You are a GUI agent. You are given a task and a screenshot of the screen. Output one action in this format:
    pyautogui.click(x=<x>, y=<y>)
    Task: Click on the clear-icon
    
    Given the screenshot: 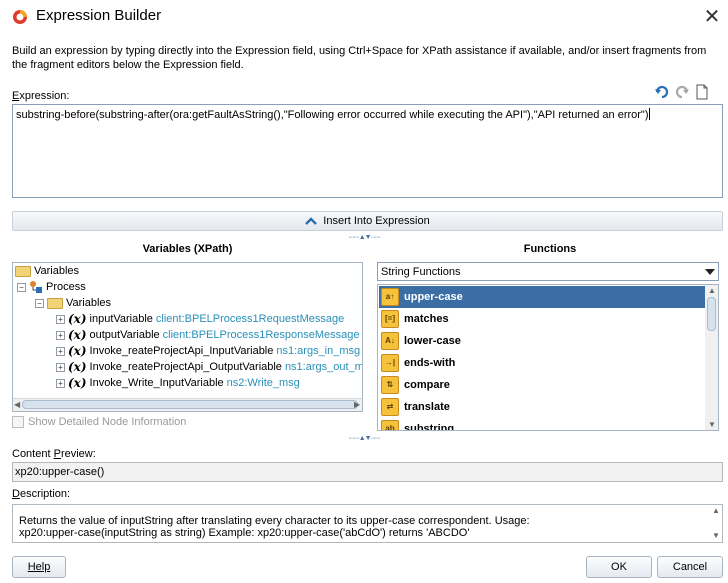 What is the action you would take?
    pyautogui.click(x=702, y=92)
    